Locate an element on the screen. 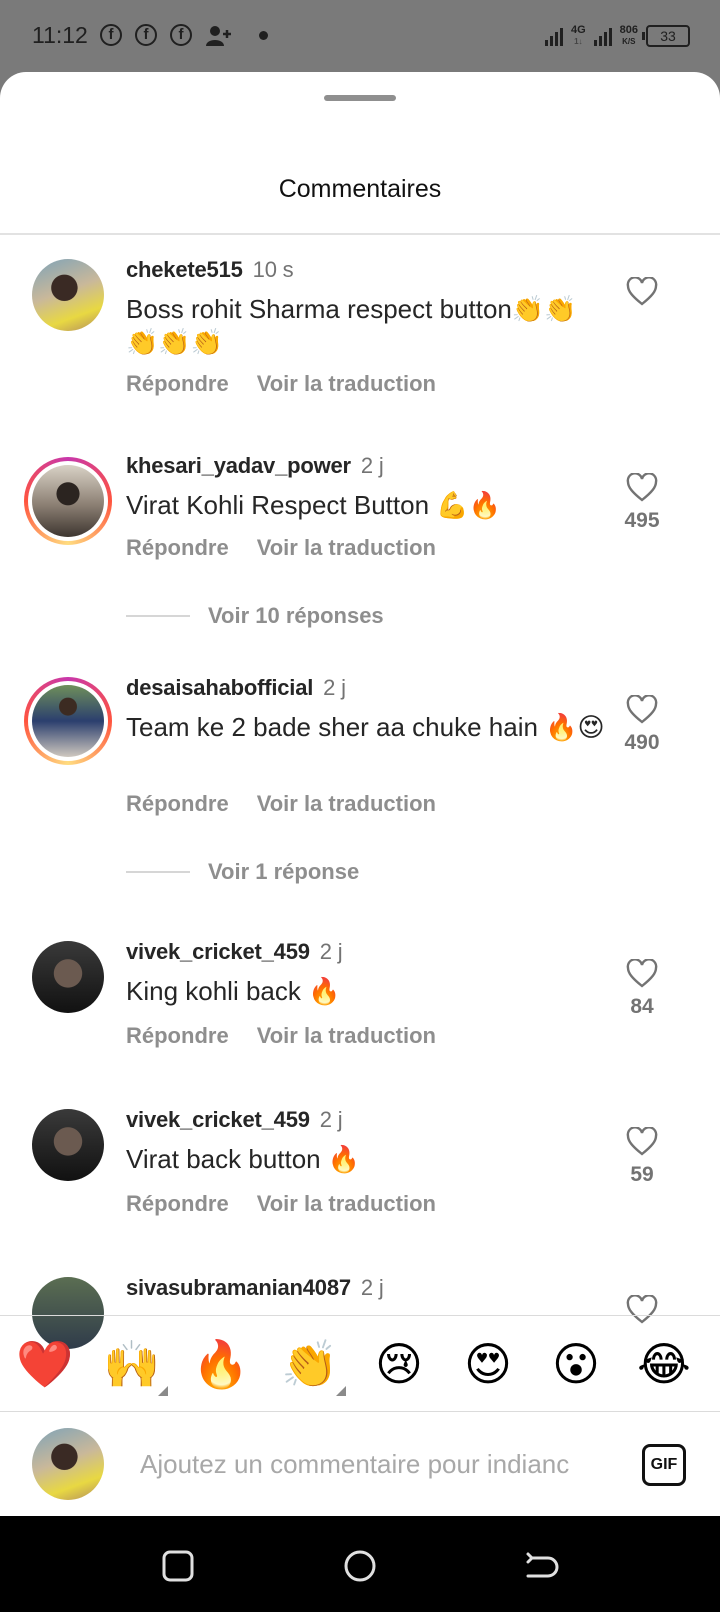 This screenshot has height=1612, width=720. network-speed: 806 K/S is located at coordinates (628, 35).